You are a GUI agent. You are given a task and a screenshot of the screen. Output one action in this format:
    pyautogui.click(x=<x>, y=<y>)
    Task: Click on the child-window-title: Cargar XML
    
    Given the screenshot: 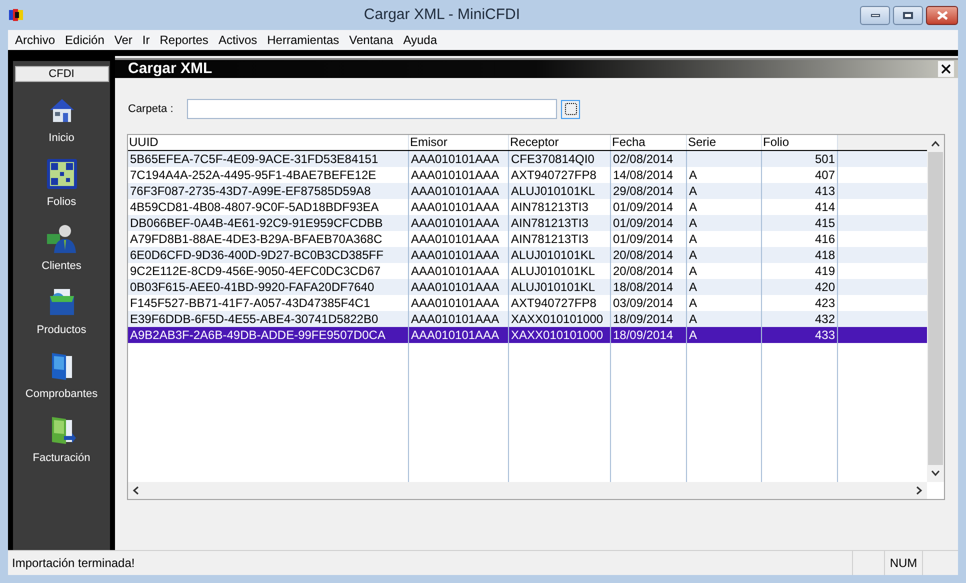 What is the action you would take?
    pyautogui.click(x=169, y=68)
    